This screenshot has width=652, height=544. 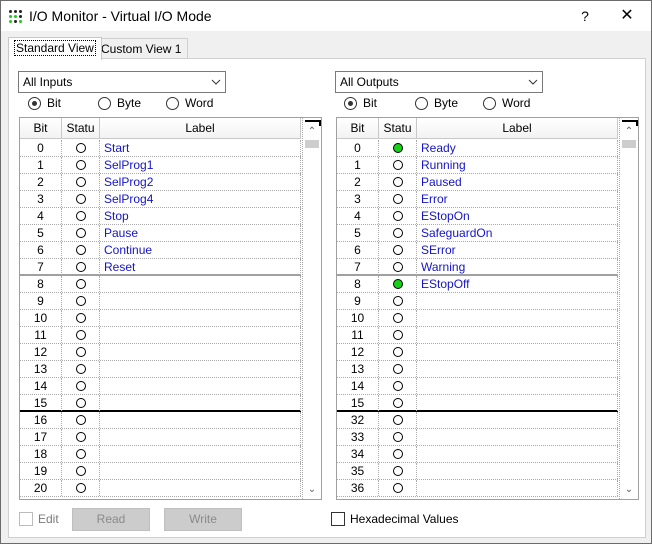 I want to click on inputs-filter-dropdown: All Inputs, so click(x=122, y=82).